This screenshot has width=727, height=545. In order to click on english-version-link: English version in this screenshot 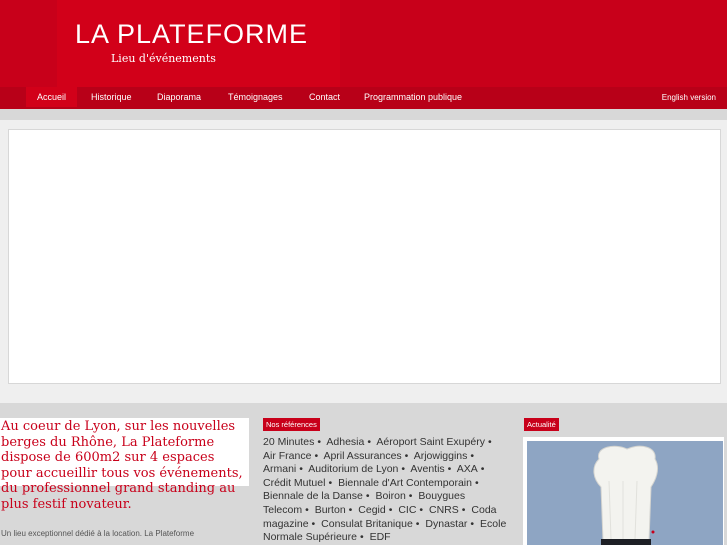, I will do `click(689, 98)`.